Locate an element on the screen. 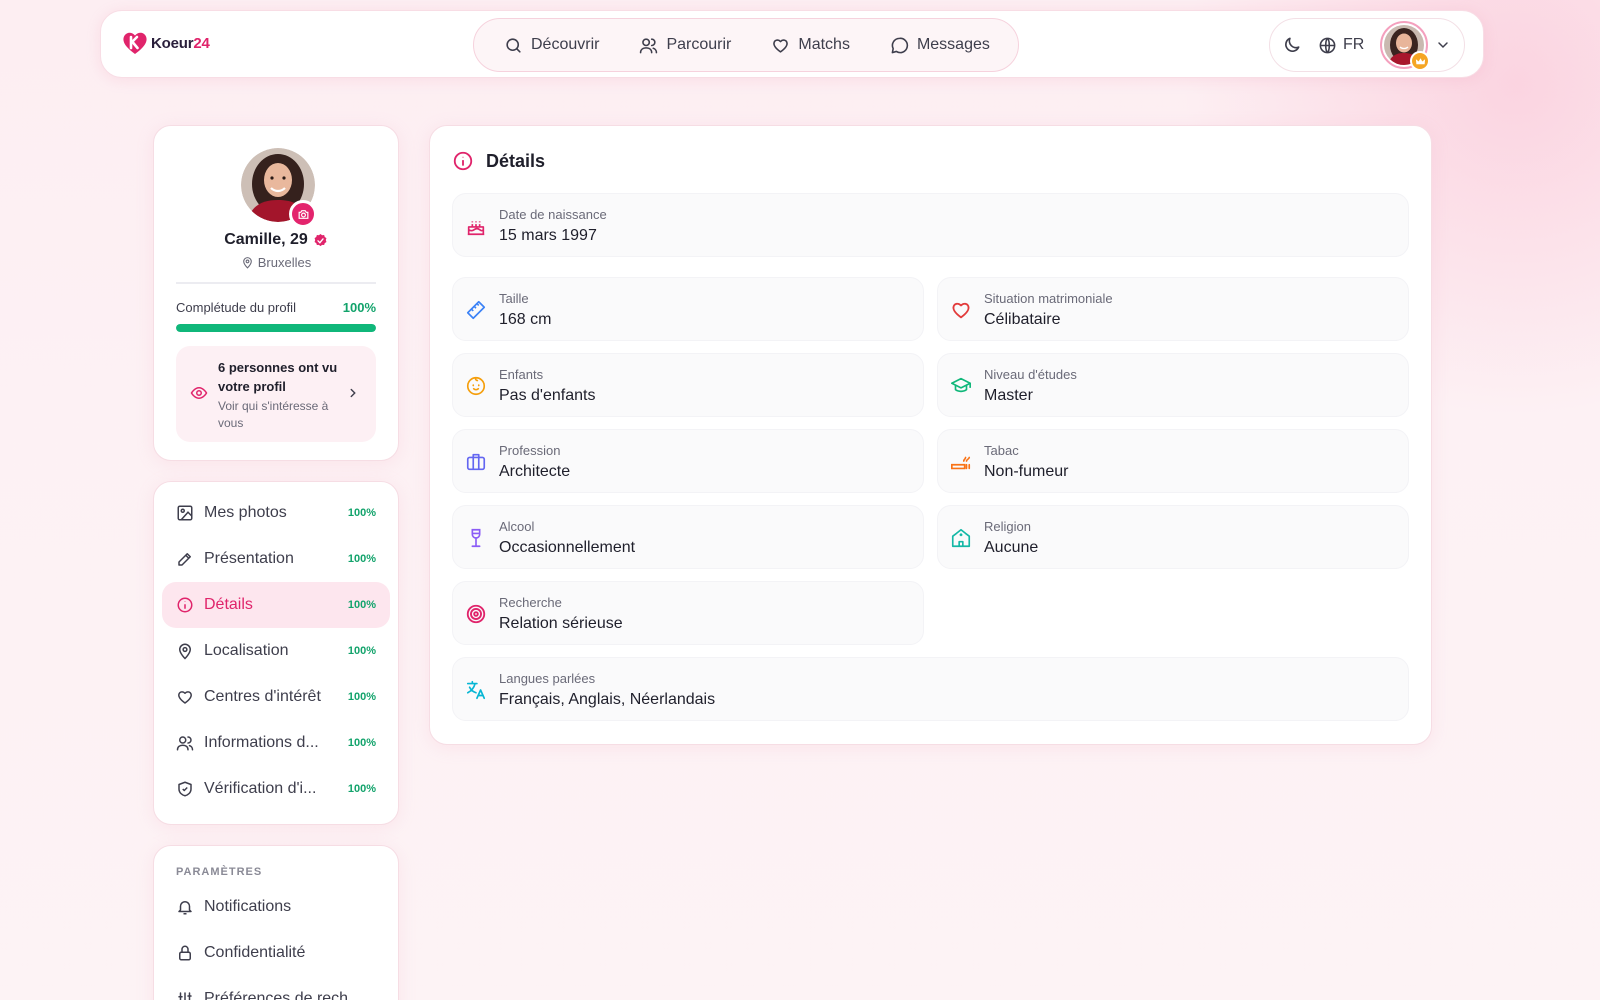  details-title: Détails is located at coordinates (516, 160).